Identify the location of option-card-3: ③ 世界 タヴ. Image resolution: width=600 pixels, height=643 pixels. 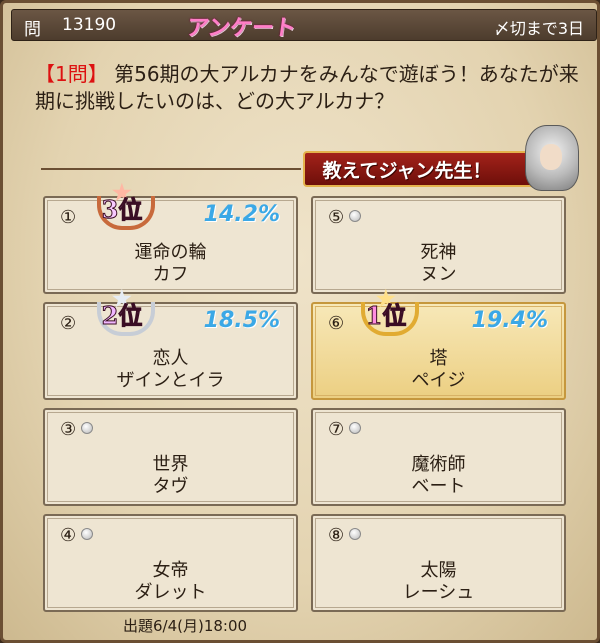
(170, 457).